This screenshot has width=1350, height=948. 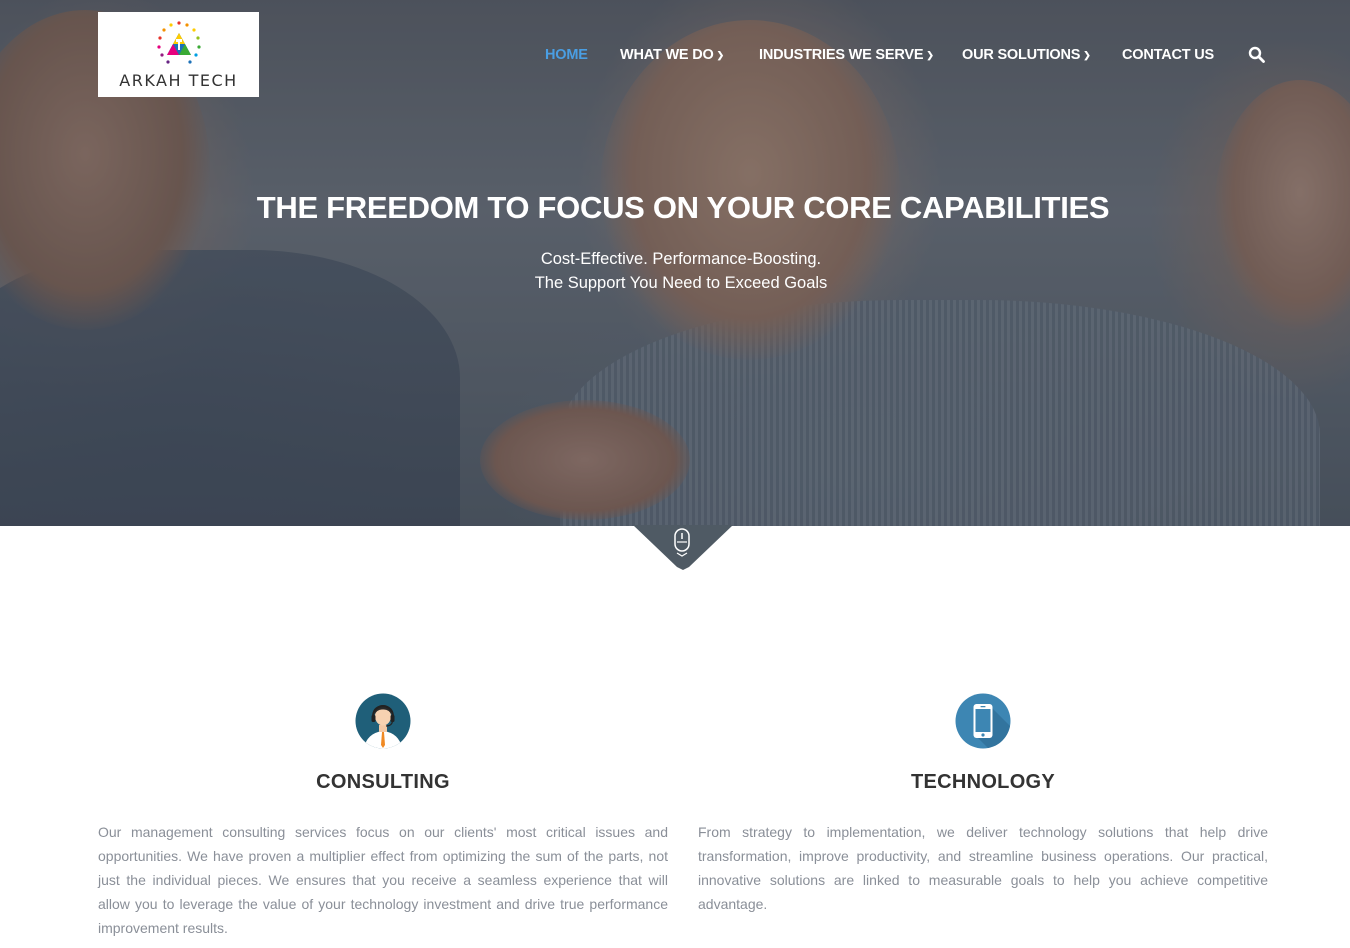 I want to click on nav-our-solutions-label: OUR SOLUTIONS, so click(x=1021, y=55).